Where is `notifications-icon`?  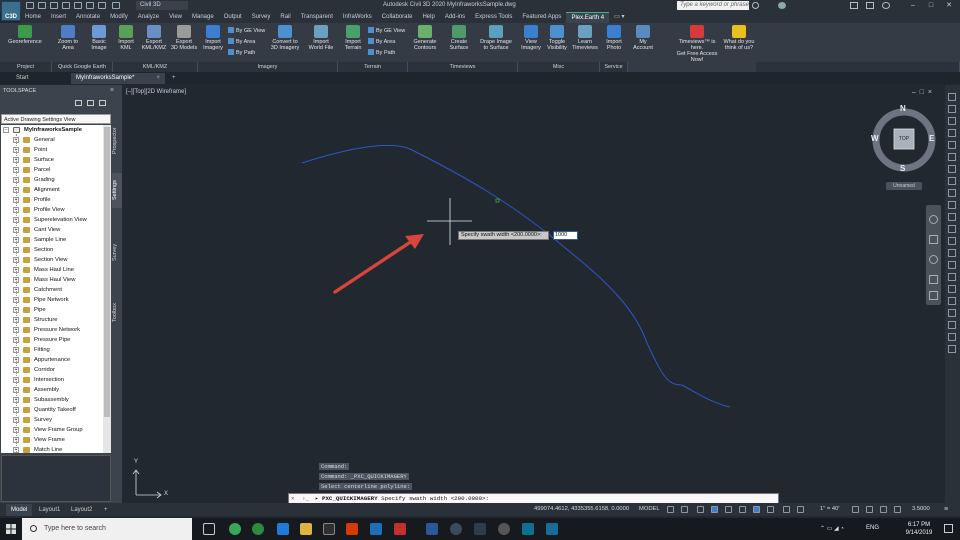 notifications-icon is located at coordinates (948, 528).